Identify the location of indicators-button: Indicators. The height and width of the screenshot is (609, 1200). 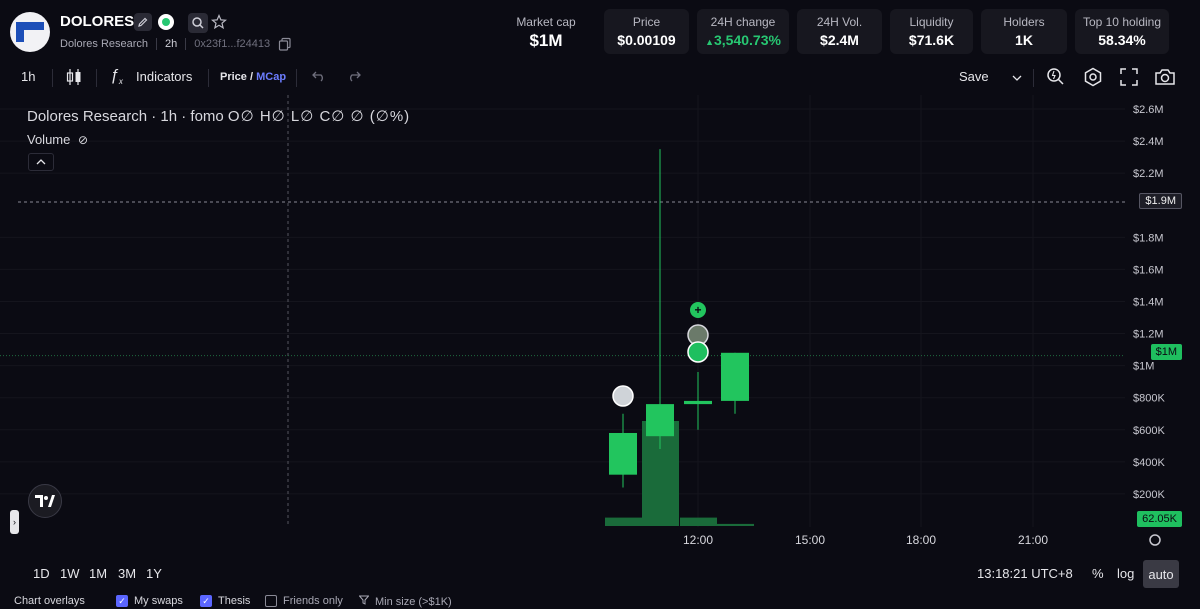
(164, 76).